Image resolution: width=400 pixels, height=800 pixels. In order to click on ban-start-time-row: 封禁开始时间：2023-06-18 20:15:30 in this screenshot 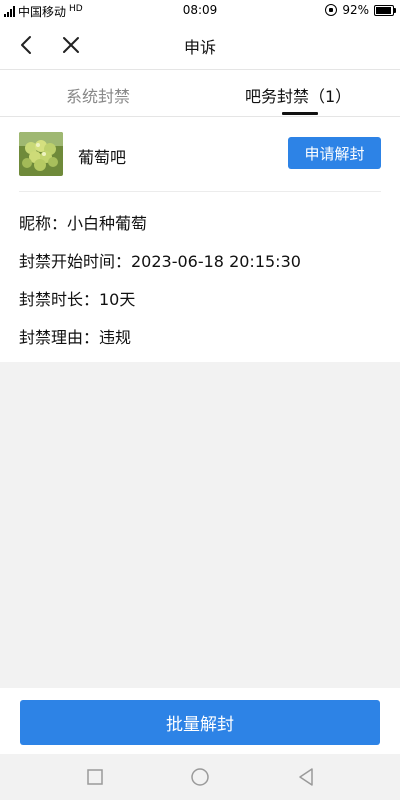, I will do `click(160, 261)`.